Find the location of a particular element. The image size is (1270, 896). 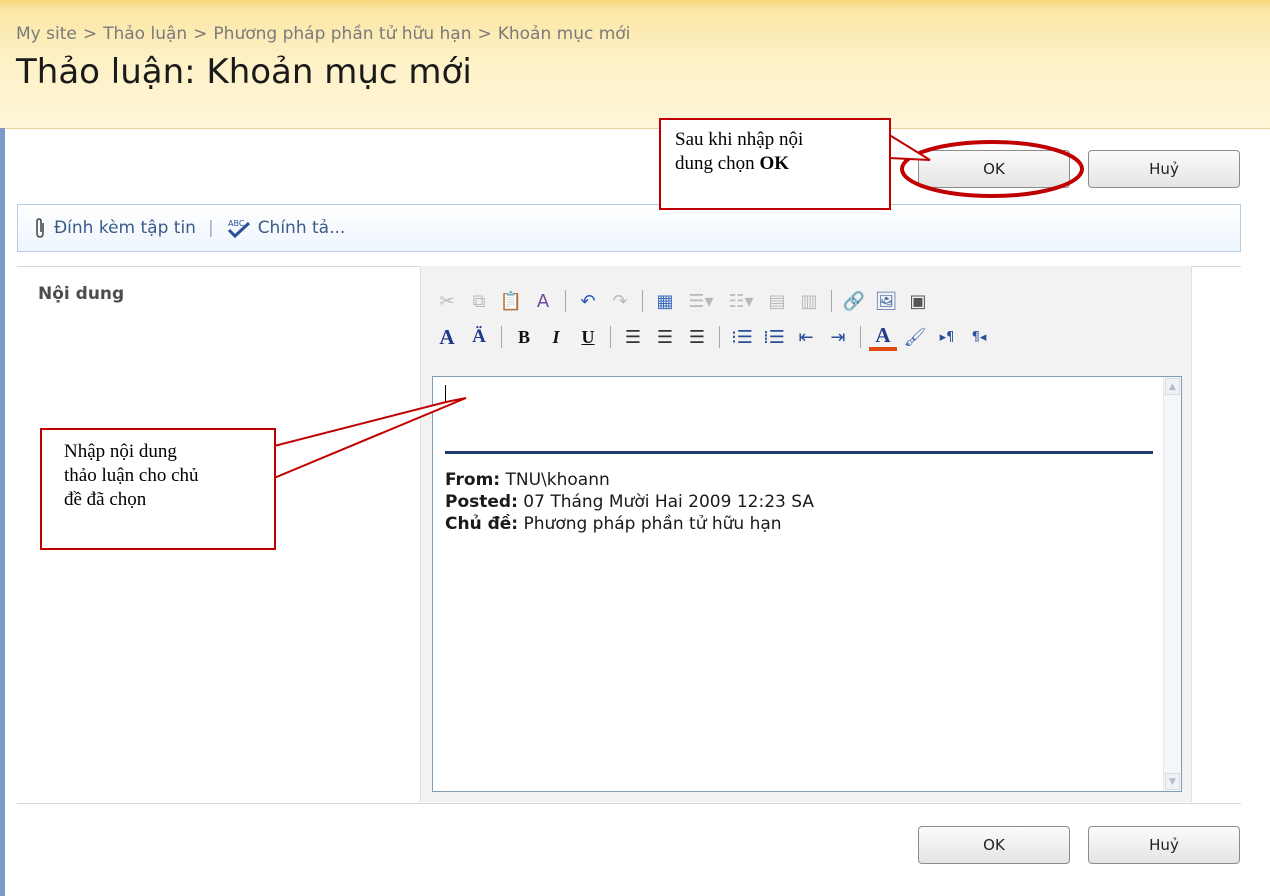

ok-instruction-callout: Sau khi nhập nội dung chọn OK is located at coordinates (775, 164).